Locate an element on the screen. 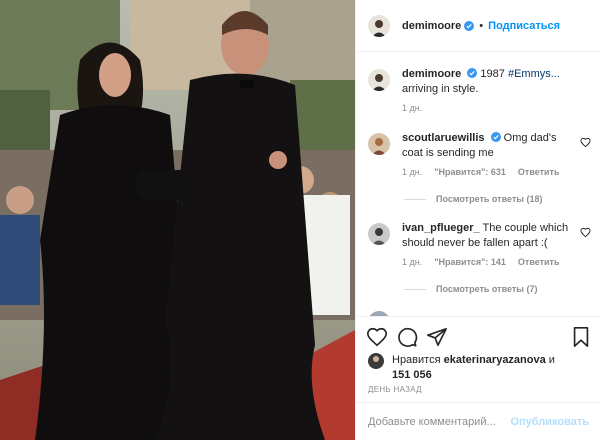 The height and width of the screenshot is (440, 600). heart-icon is located at coordinates (377, 337).